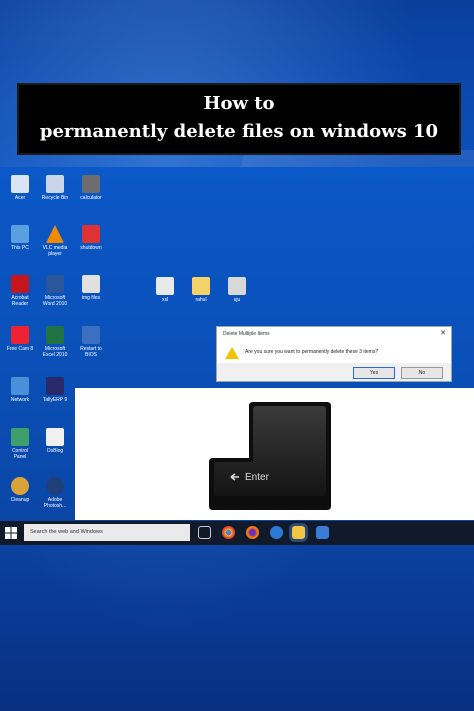  Describe the element at coordinates (55, 451) in the screenshot. I see `desktop-icon-label: OsBlog` at that location.